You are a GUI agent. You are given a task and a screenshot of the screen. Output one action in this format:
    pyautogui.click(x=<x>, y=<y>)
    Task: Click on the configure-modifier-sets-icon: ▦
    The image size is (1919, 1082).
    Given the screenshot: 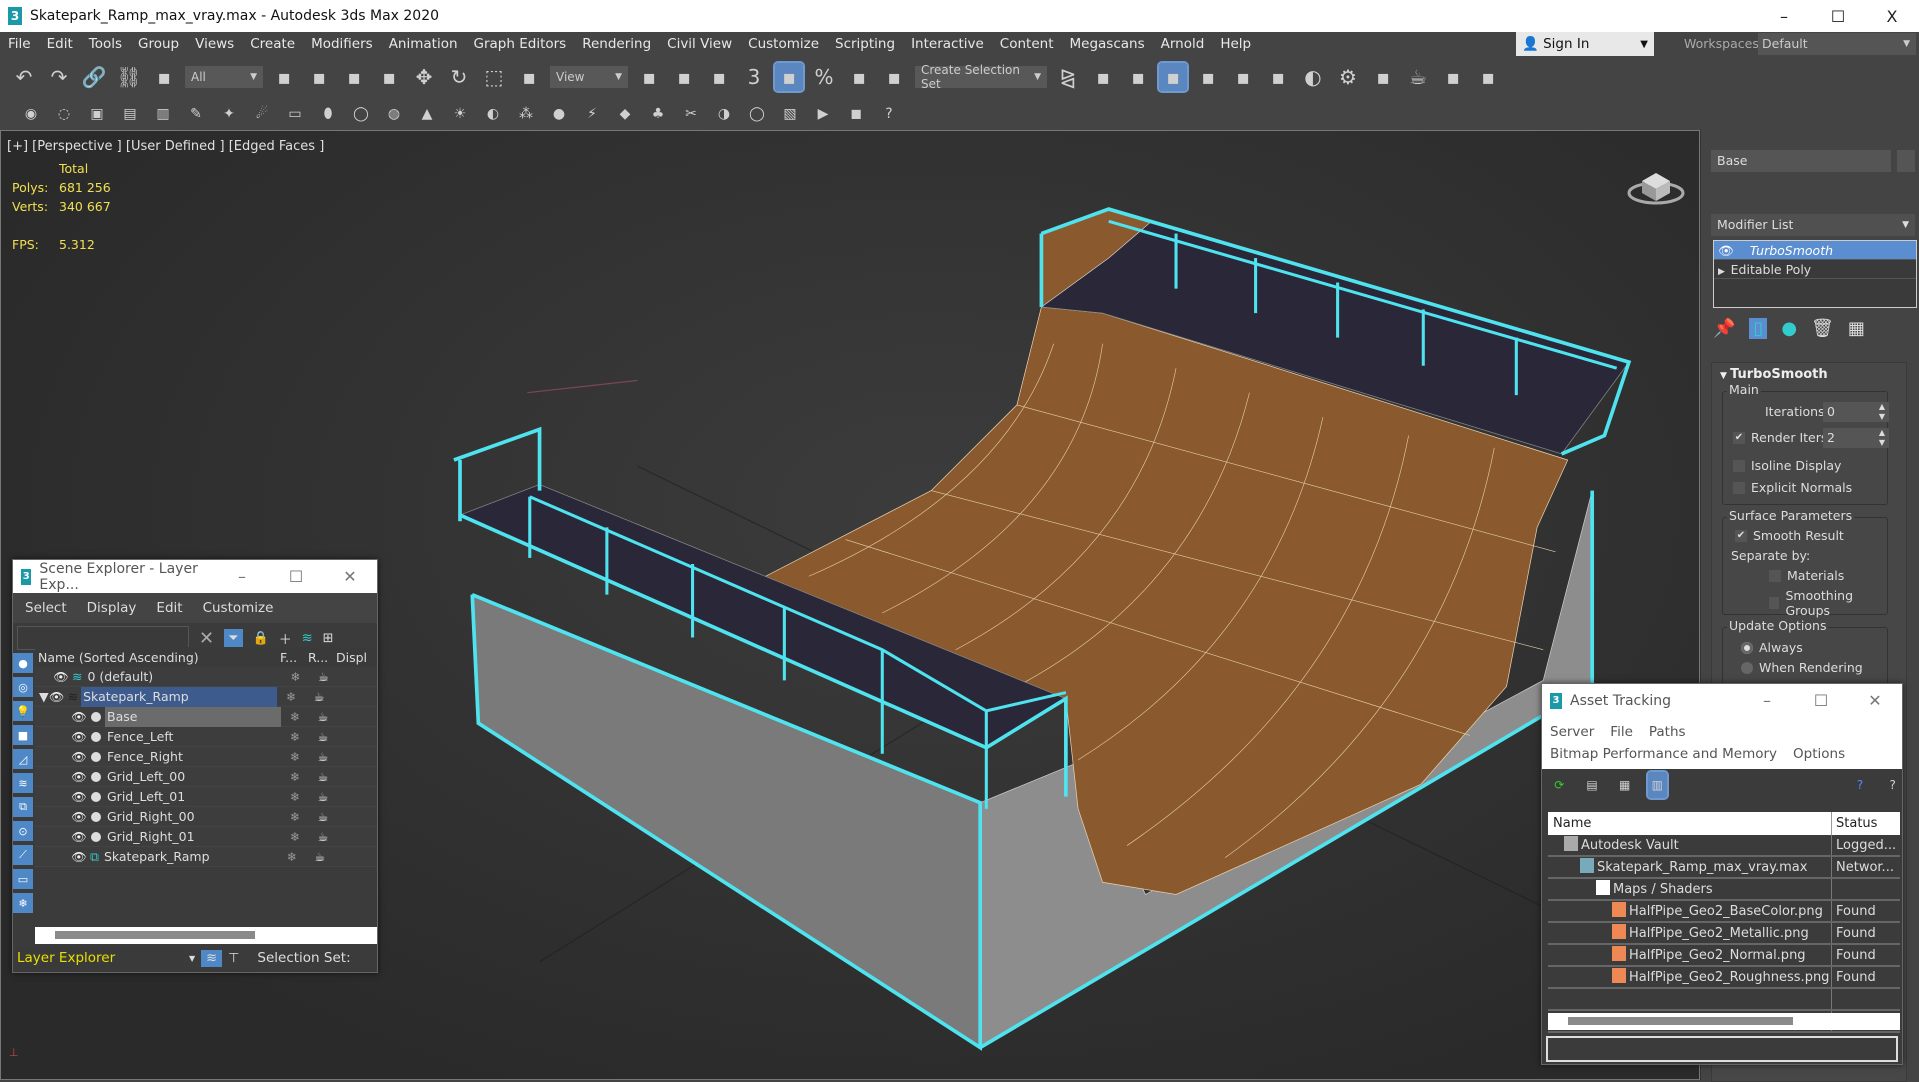 What is the action you would take?
    pyautogui.click(x=1856, y=328)
    